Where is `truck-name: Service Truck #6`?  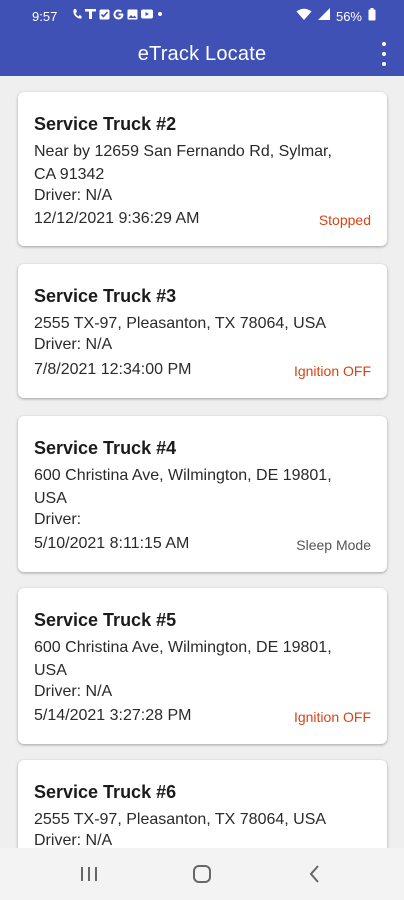 truck-name: Service Truck #6 is located at coordinates (105, 792).